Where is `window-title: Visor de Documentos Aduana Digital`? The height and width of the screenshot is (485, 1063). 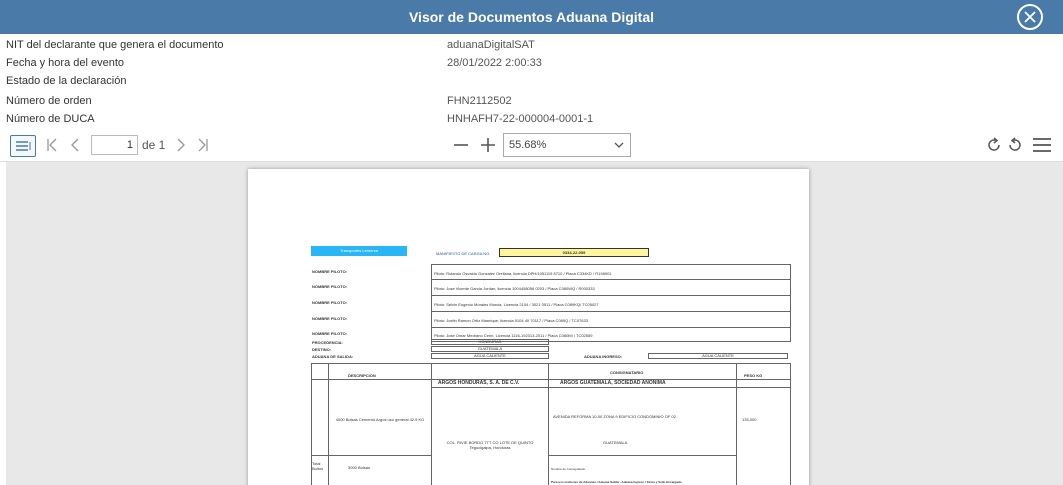 window-title: Visor de Documentos Aduana Digital is located at coordinates (531, 17).